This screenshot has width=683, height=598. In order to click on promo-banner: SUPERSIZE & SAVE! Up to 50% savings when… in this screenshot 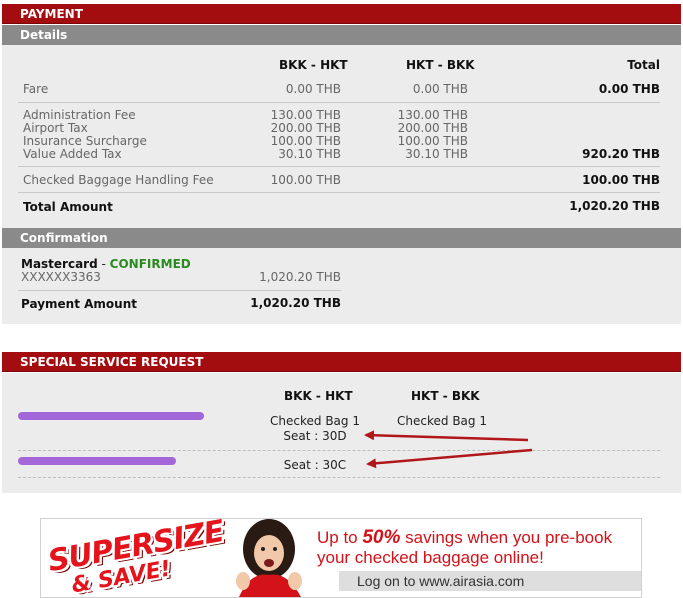, I will do `click(341, 558)`.